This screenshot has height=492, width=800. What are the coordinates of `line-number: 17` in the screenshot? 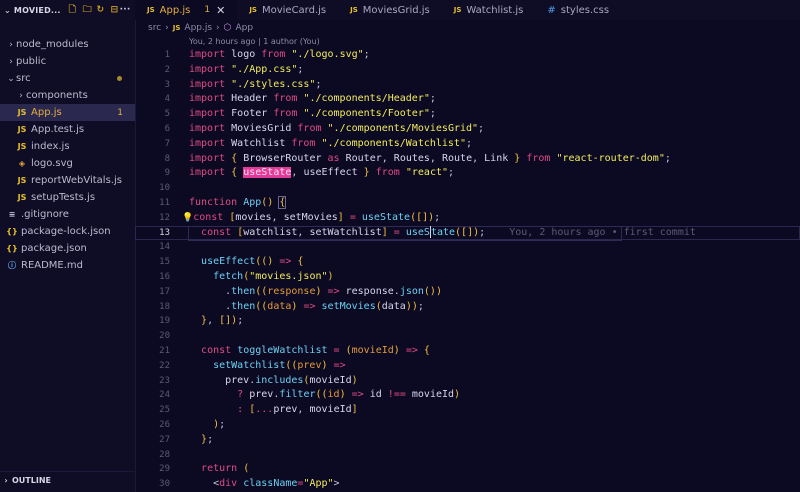 It's located at (164, 291).